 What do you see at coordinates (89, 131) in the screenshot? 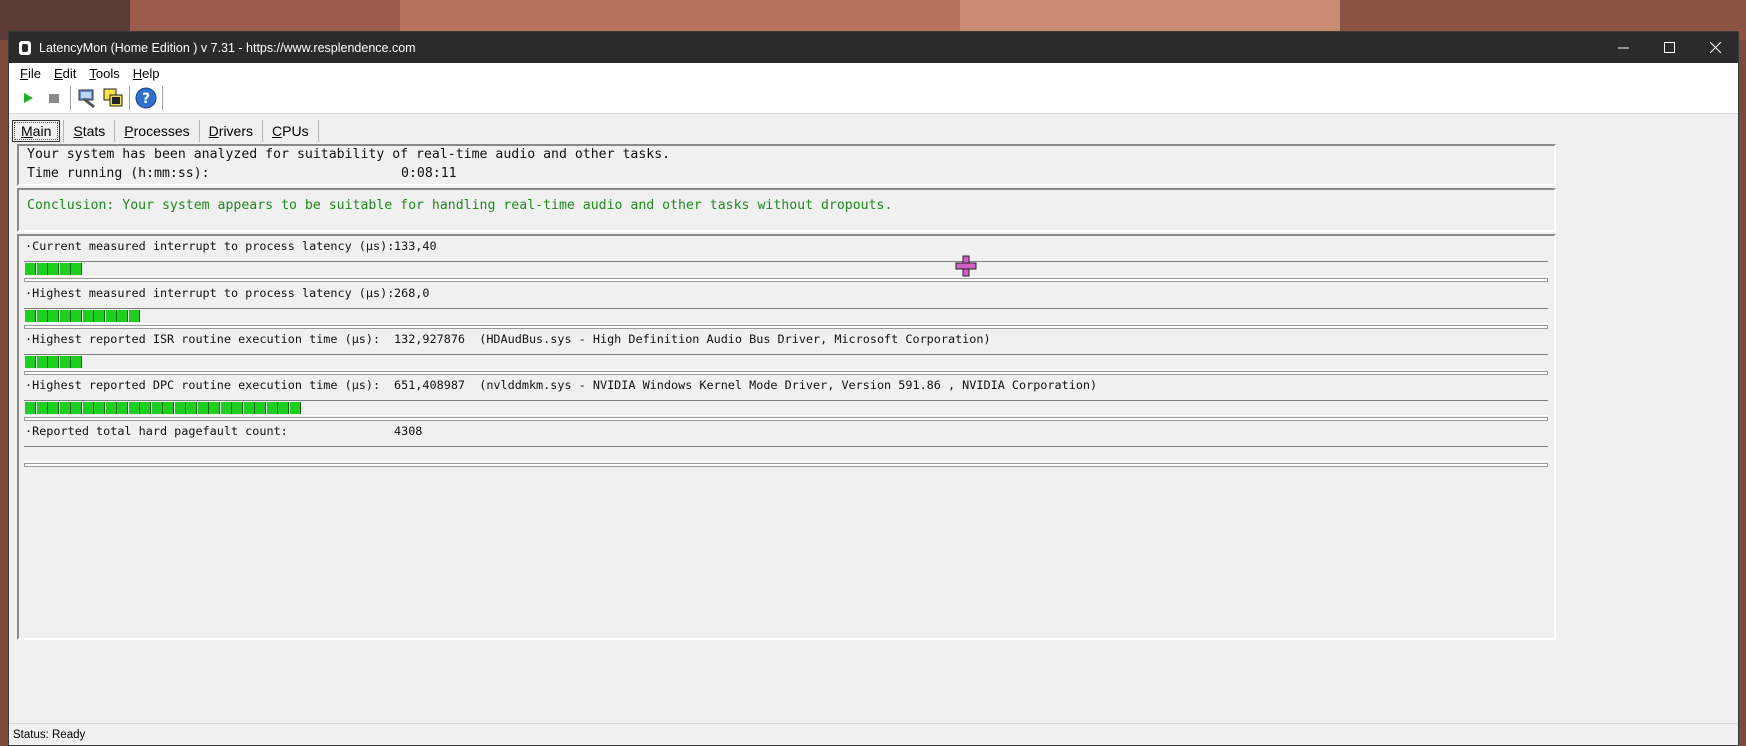
I see `tab-stats: Stats` at bounding box center [89, 131].